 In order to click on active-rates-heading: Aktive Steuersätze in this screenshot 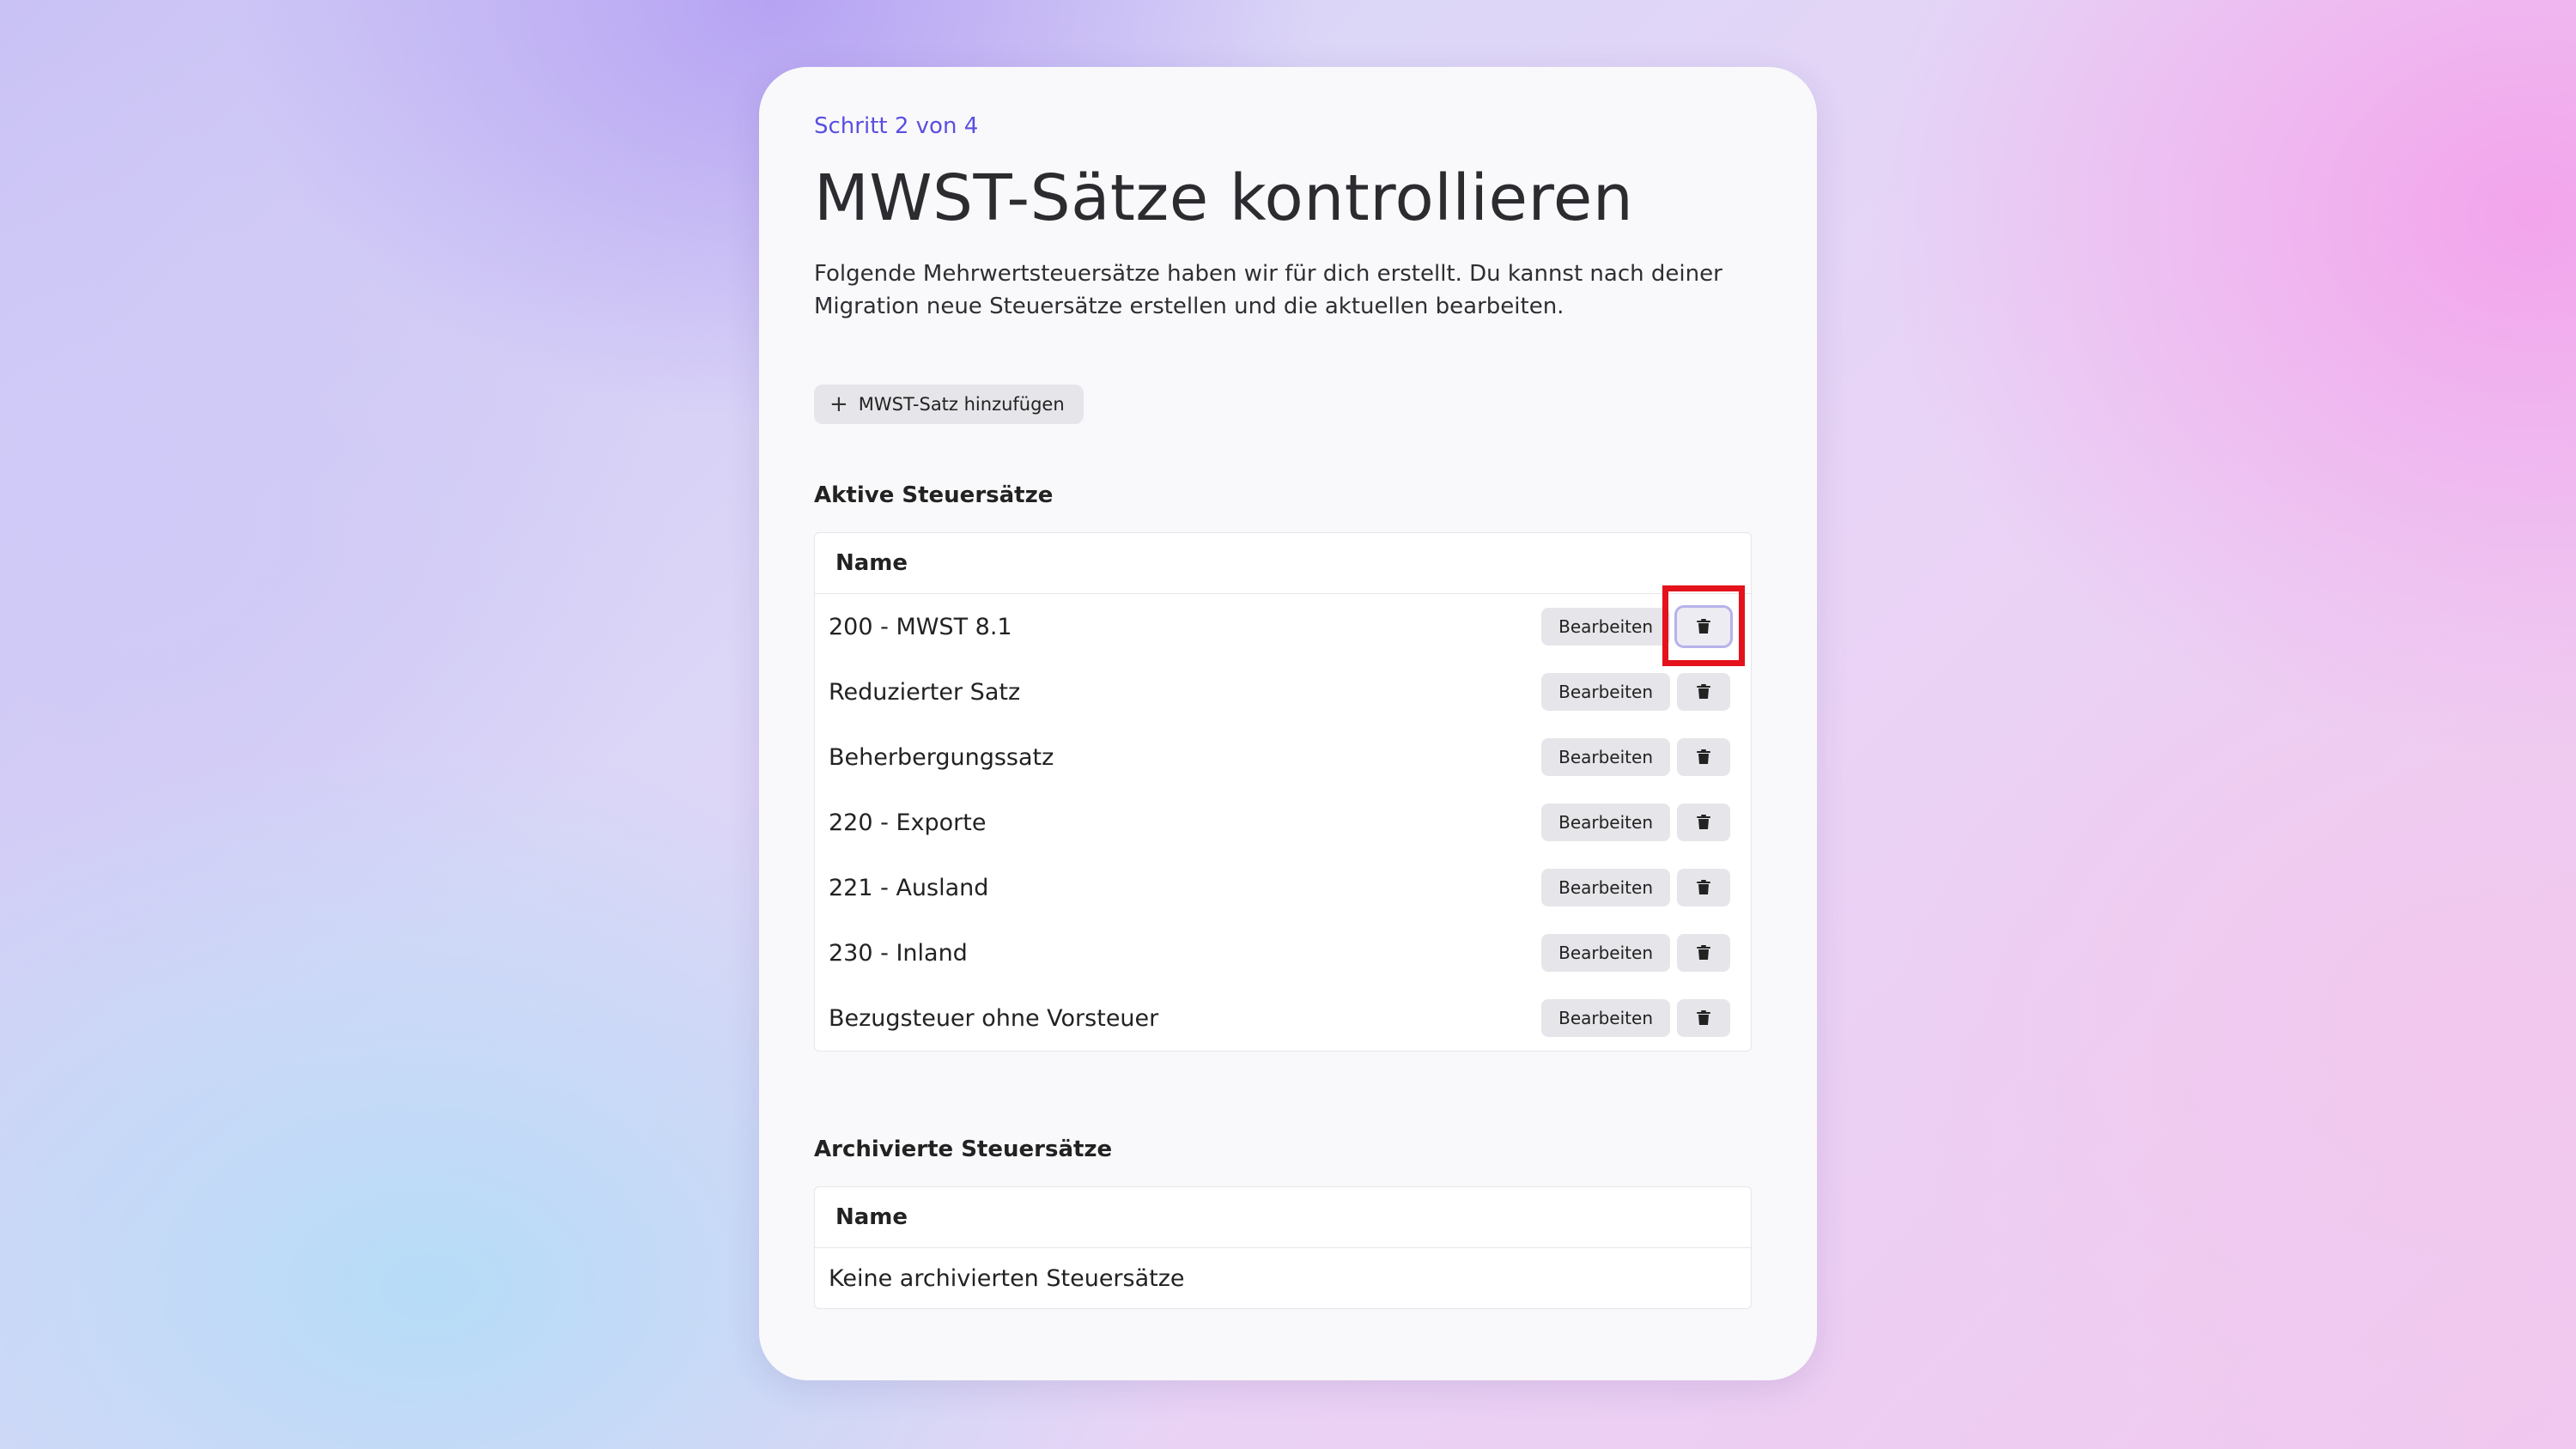, I will do `click(934, 495)`.